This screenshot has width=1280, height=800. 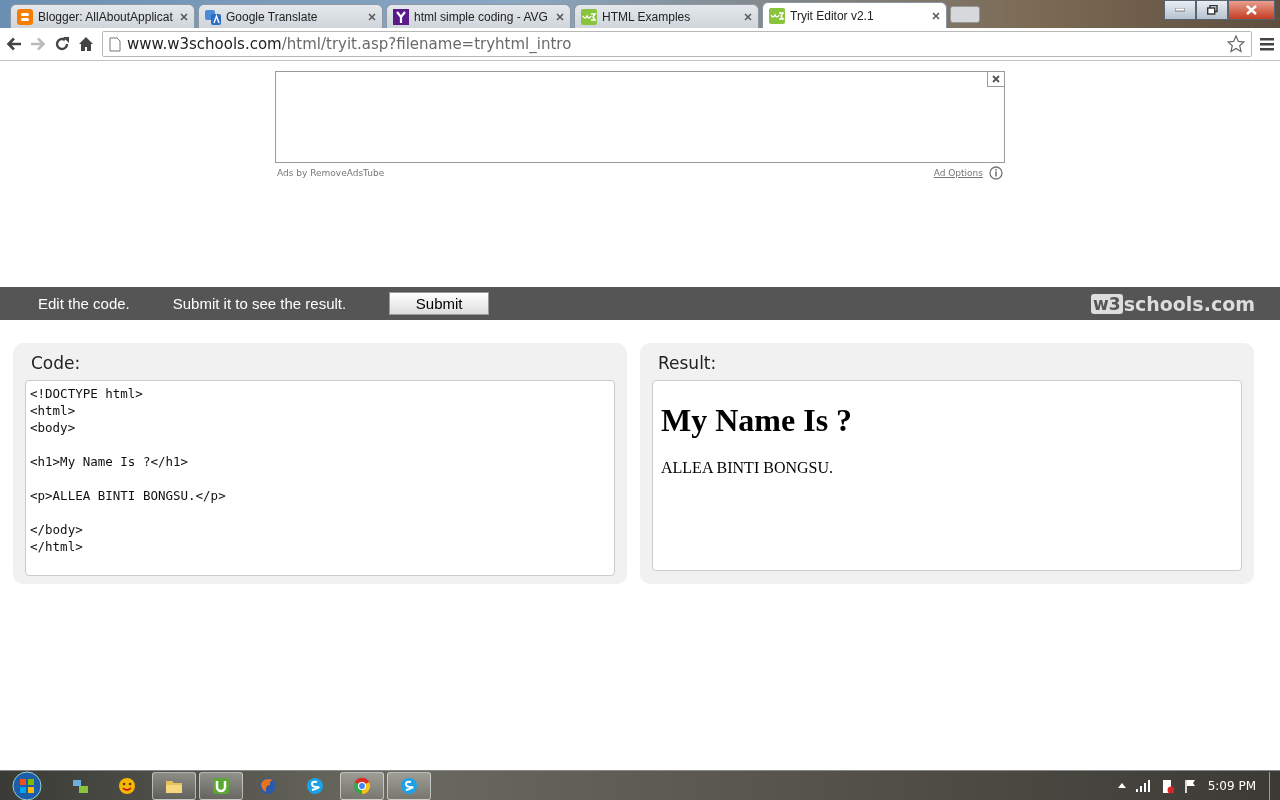 I want to click on minimize-button, so click(x=1180, y=10).